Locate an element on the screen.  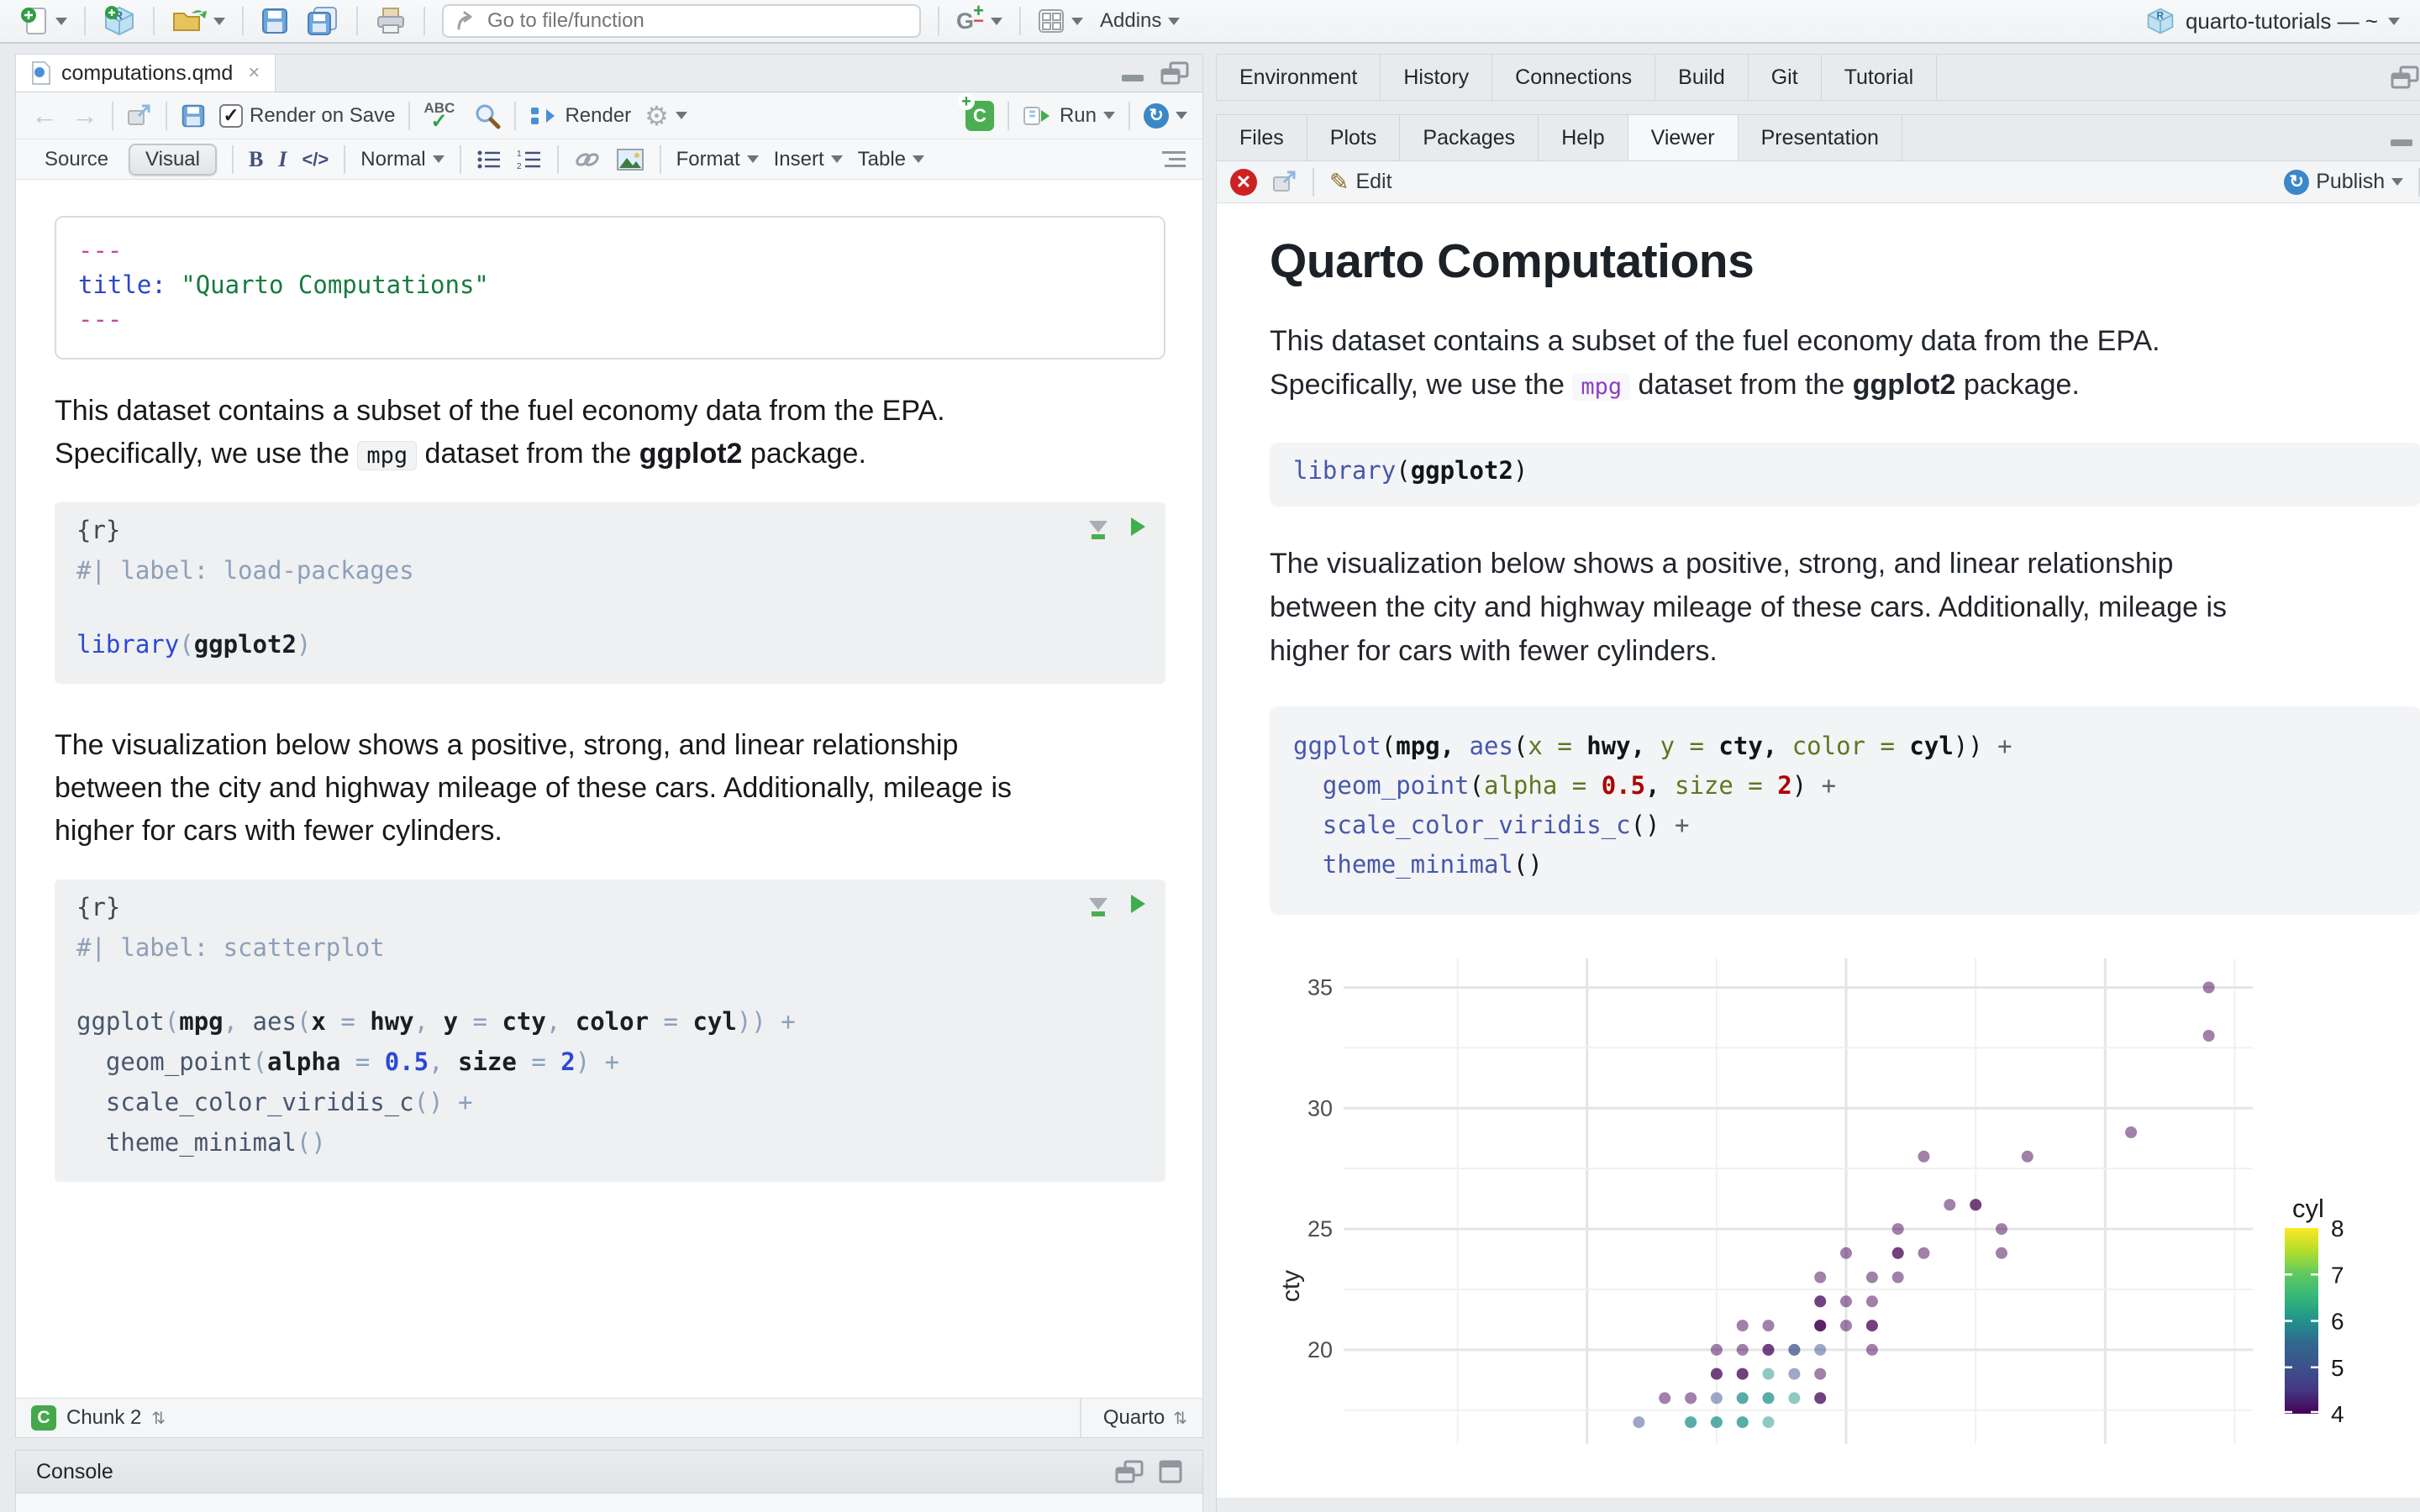
open-file-button is located at coordinates (198, 21).